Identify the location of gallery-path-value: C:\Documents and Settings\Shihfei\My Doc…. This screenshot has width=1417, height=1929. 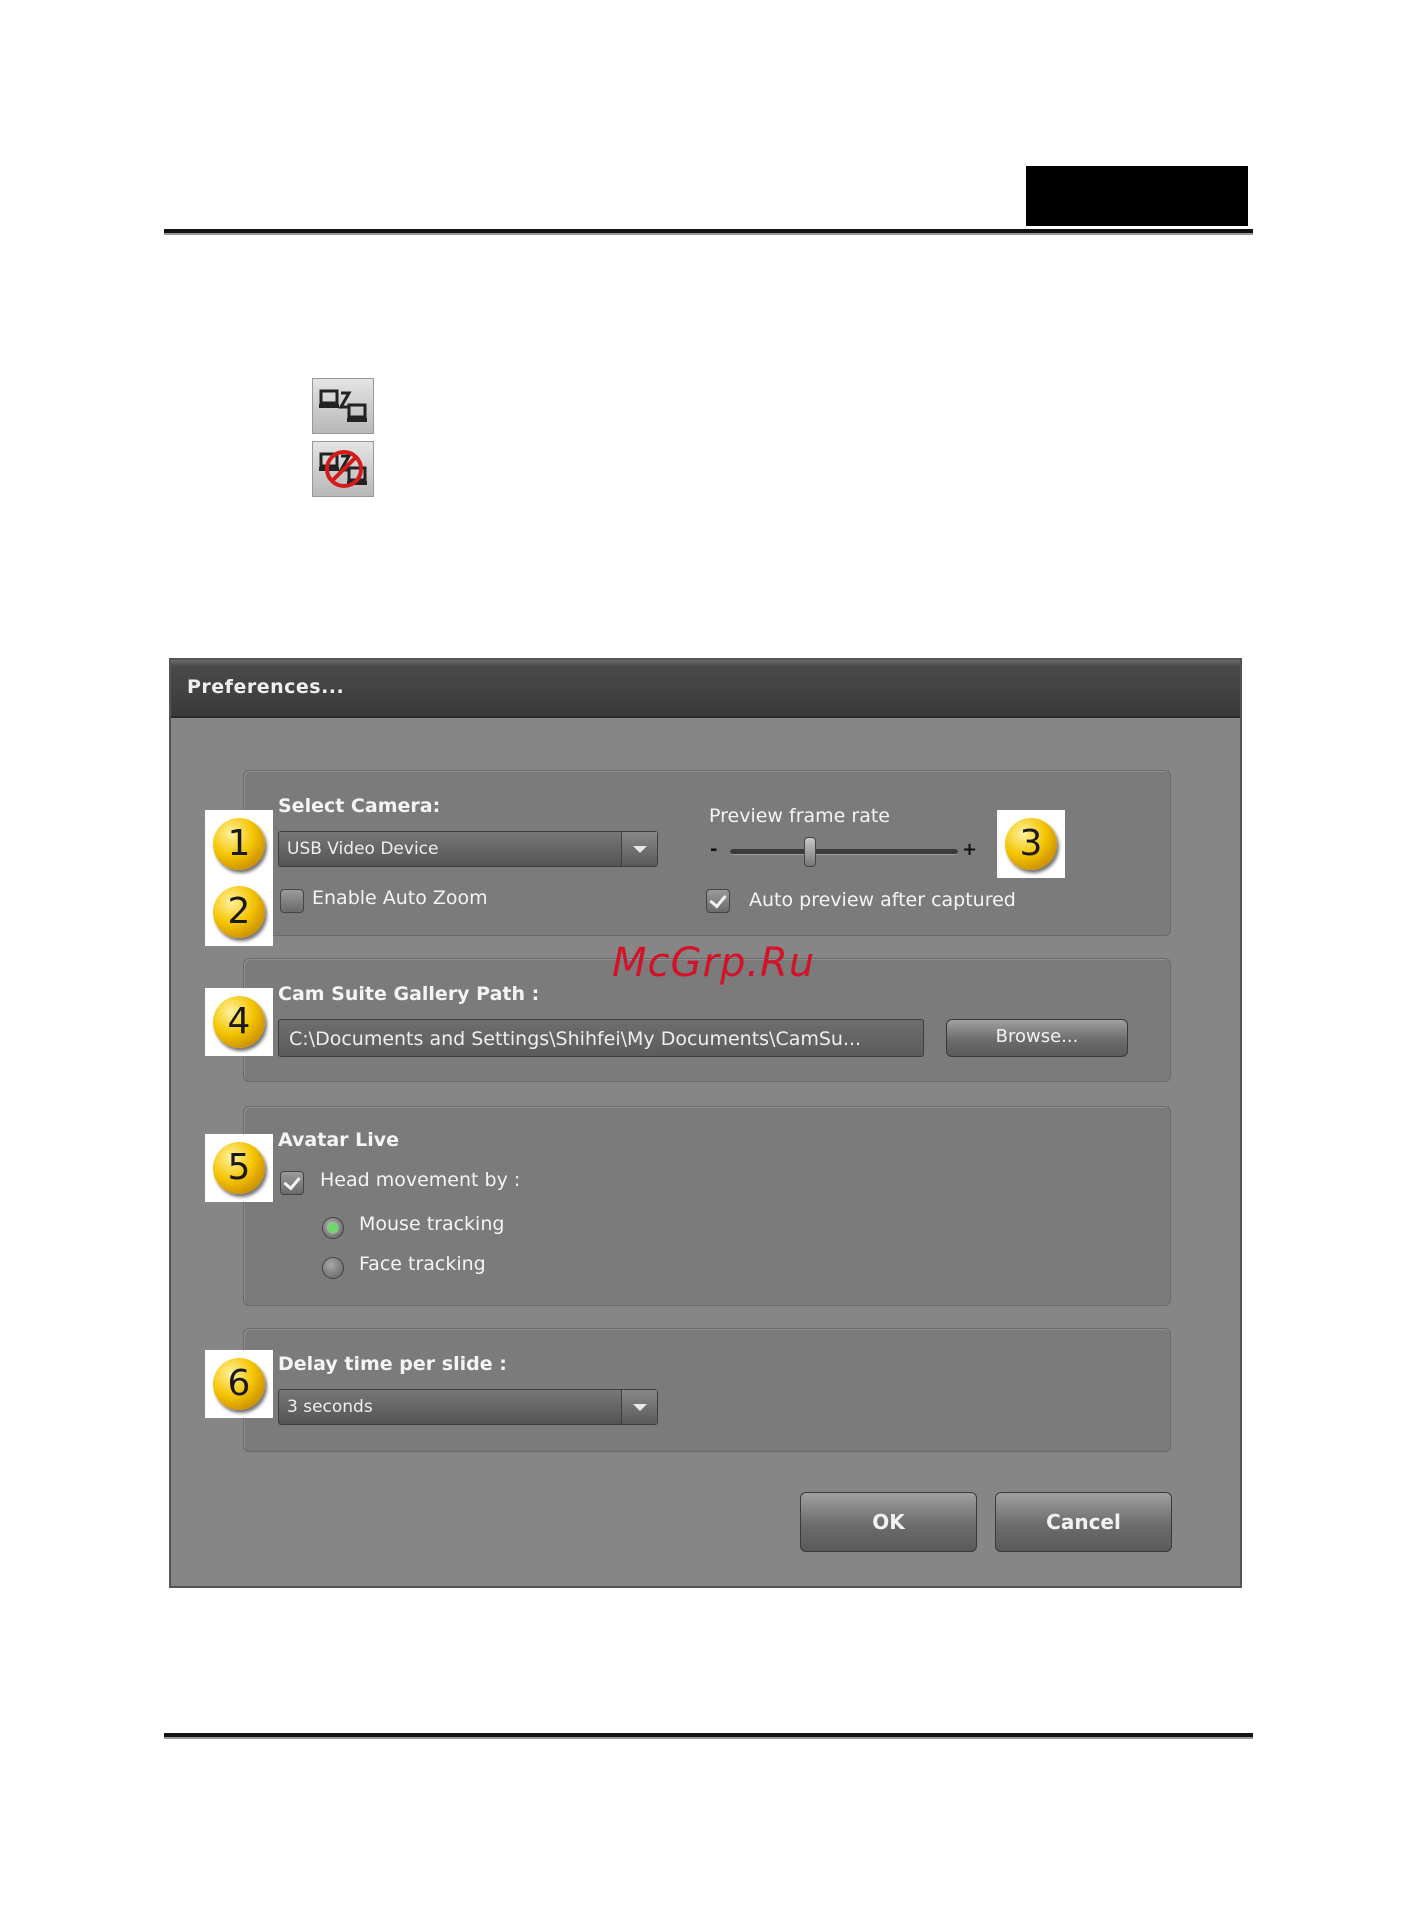
(575, 1039).